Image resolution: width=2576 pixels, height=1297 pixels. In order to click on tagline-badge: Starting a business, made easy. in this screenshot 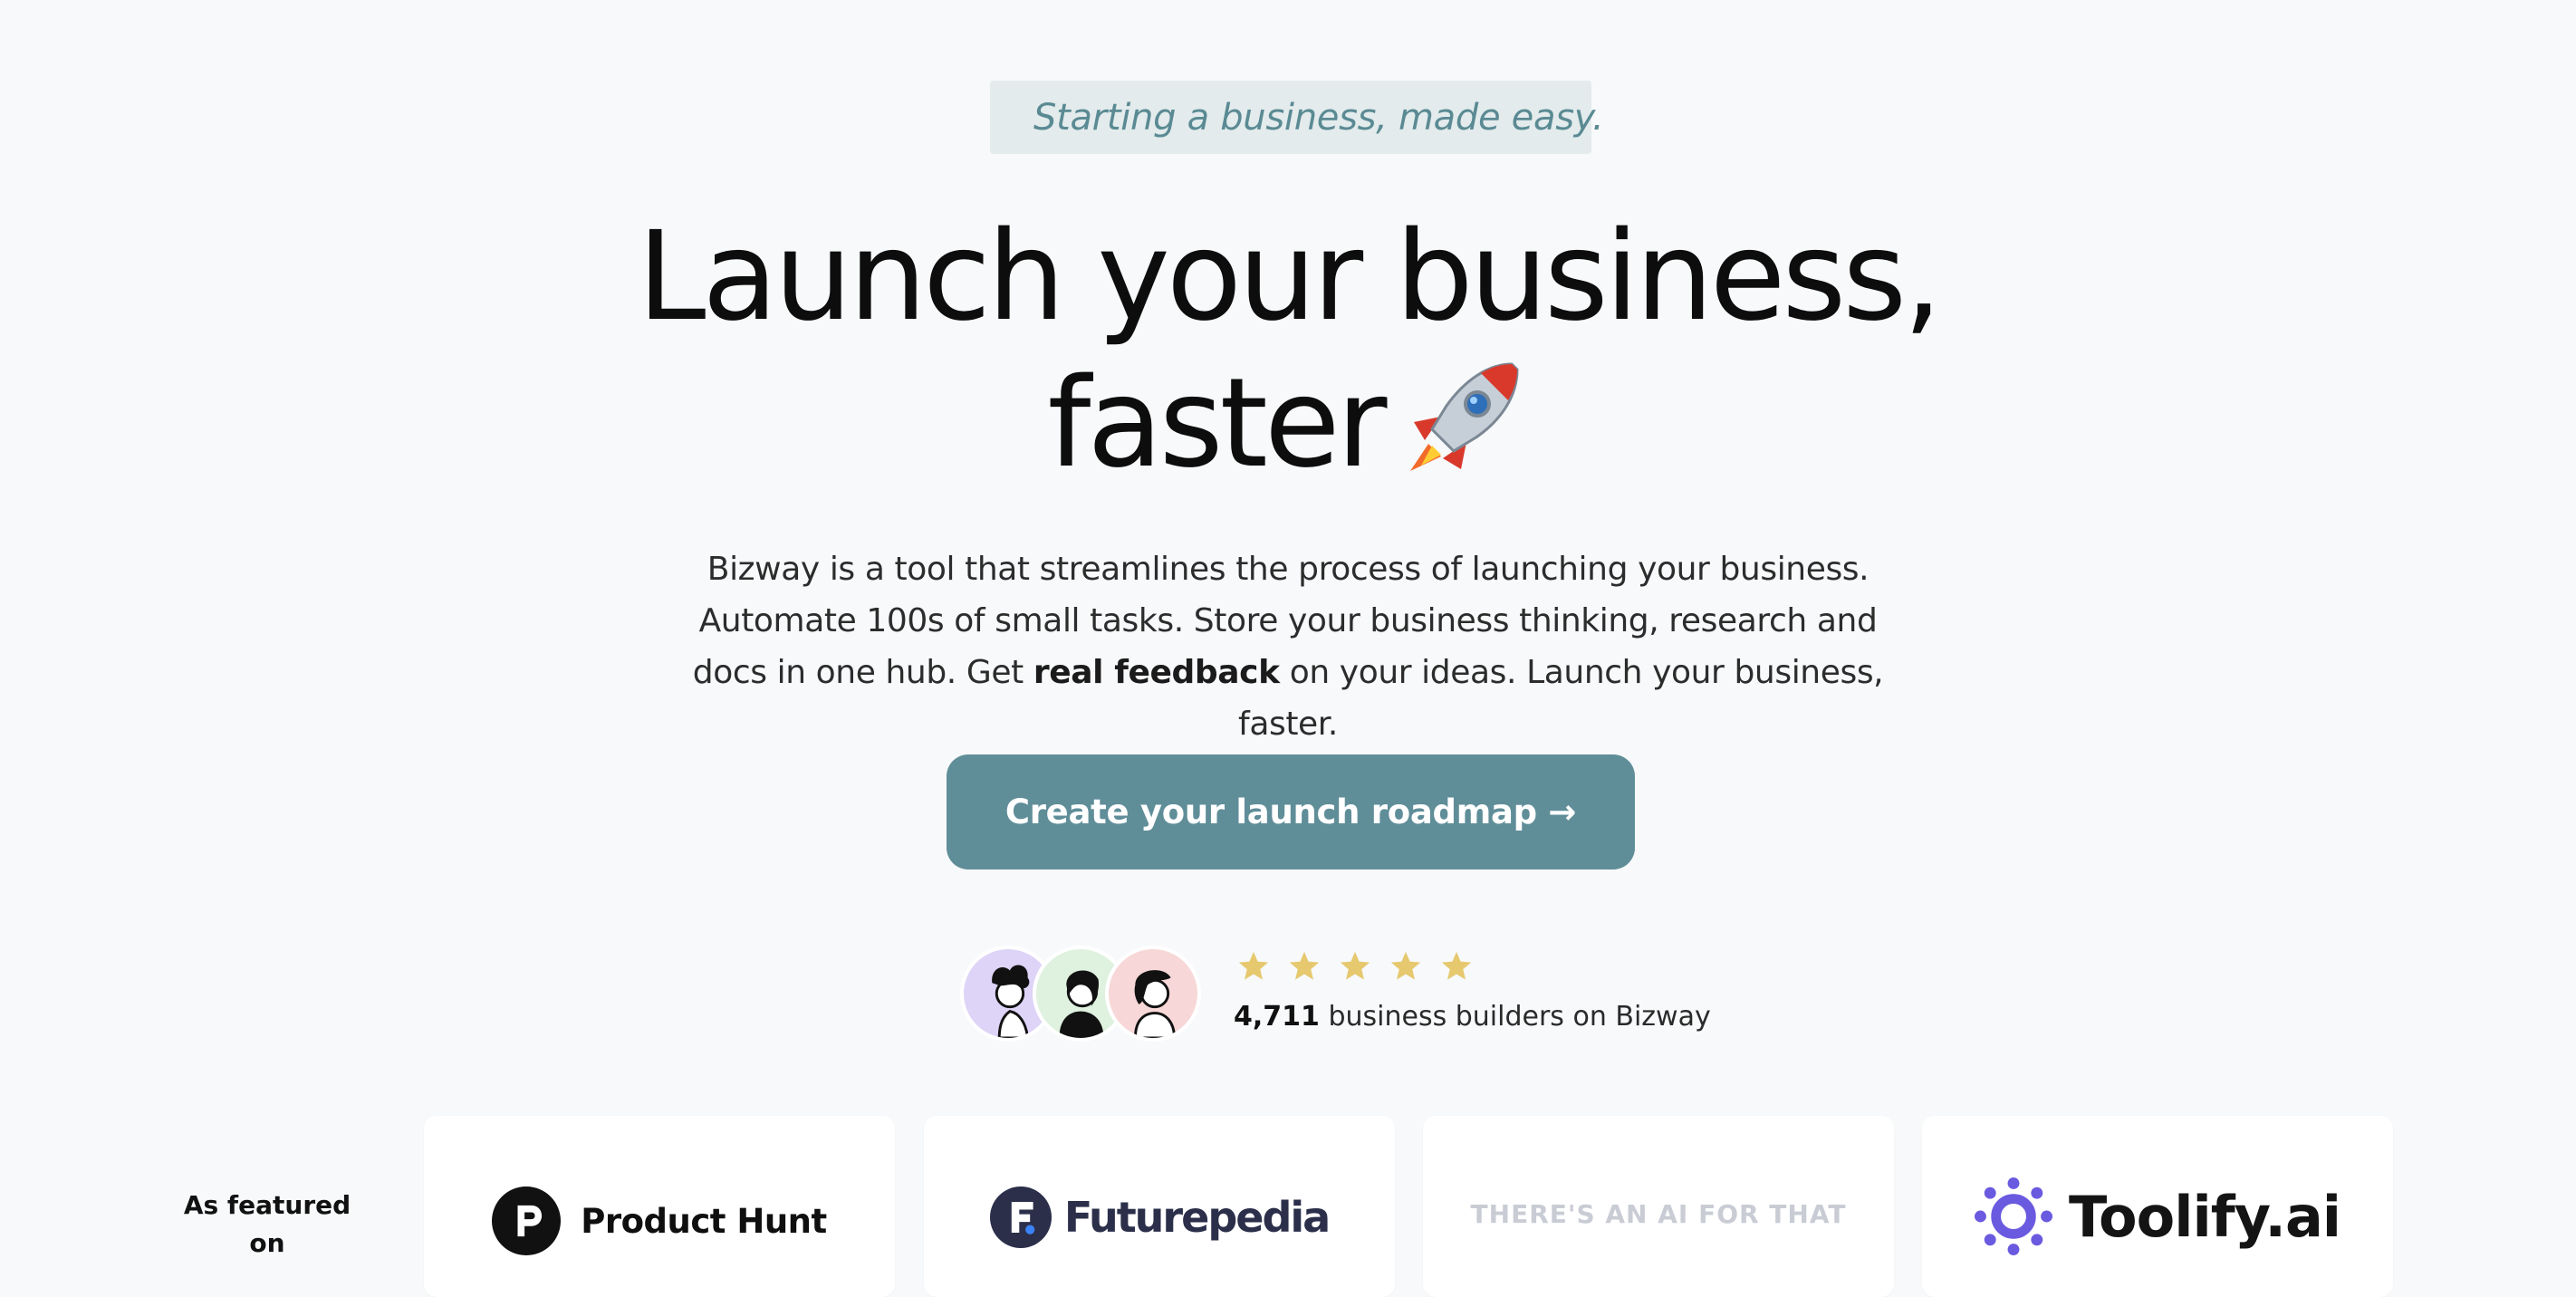, I will do `click(1297, 118)`.